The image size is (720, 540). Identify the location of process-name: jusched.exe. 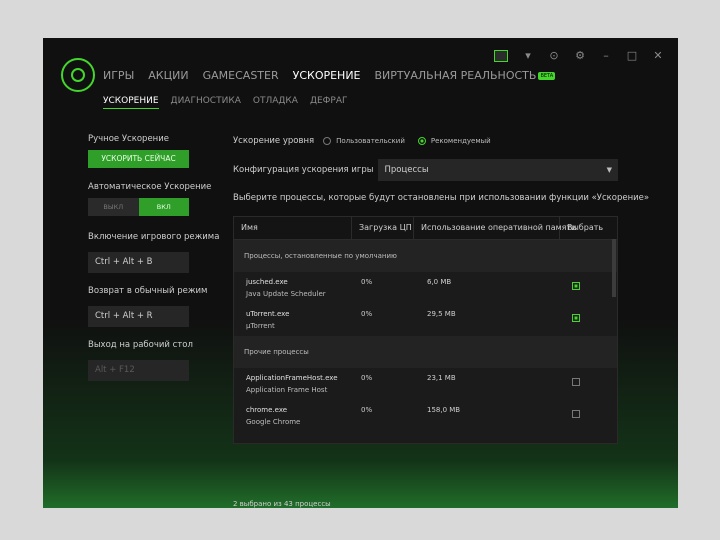
(267, 282).